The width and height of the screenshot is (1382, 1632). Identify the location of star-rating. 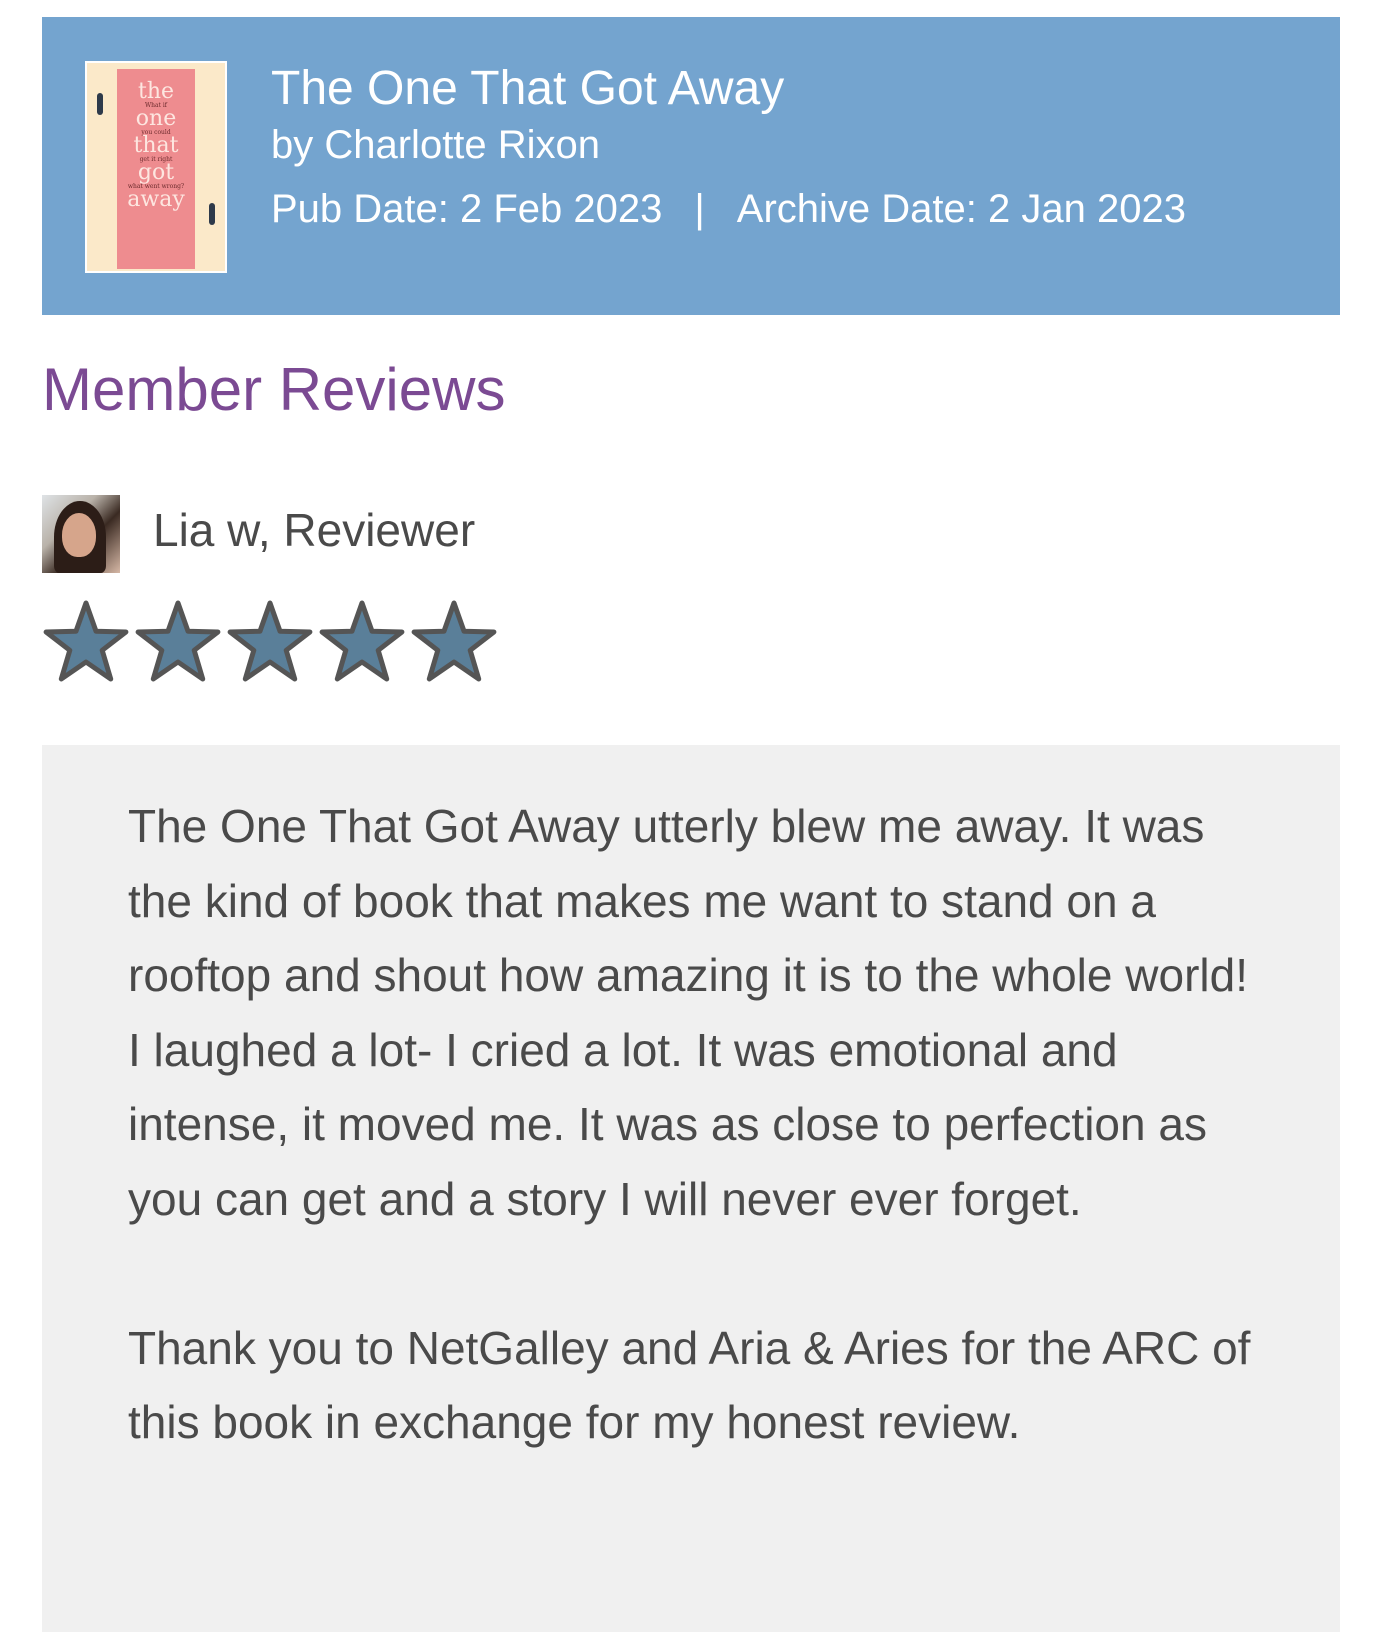
(270, 642).